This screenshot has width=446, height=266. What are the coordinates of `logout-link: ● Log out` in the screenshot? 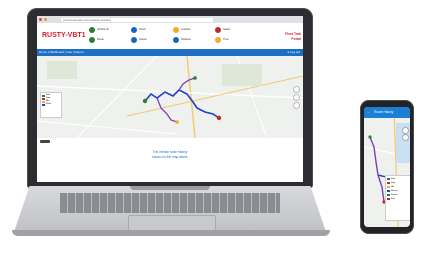 It's located at (293, 52).